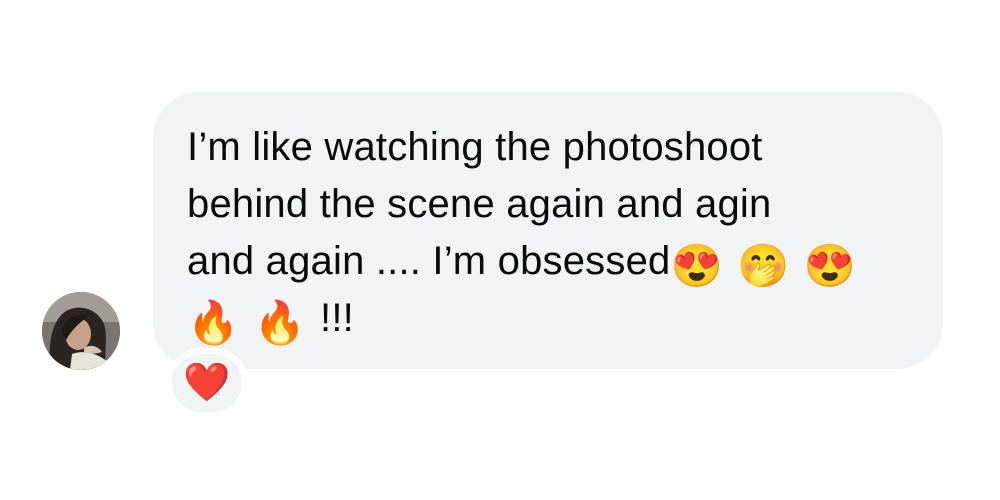 The width and height of the screenshot is (1000, 500). I want to click on red-heart-icon: ❤️, so click(207, 383).